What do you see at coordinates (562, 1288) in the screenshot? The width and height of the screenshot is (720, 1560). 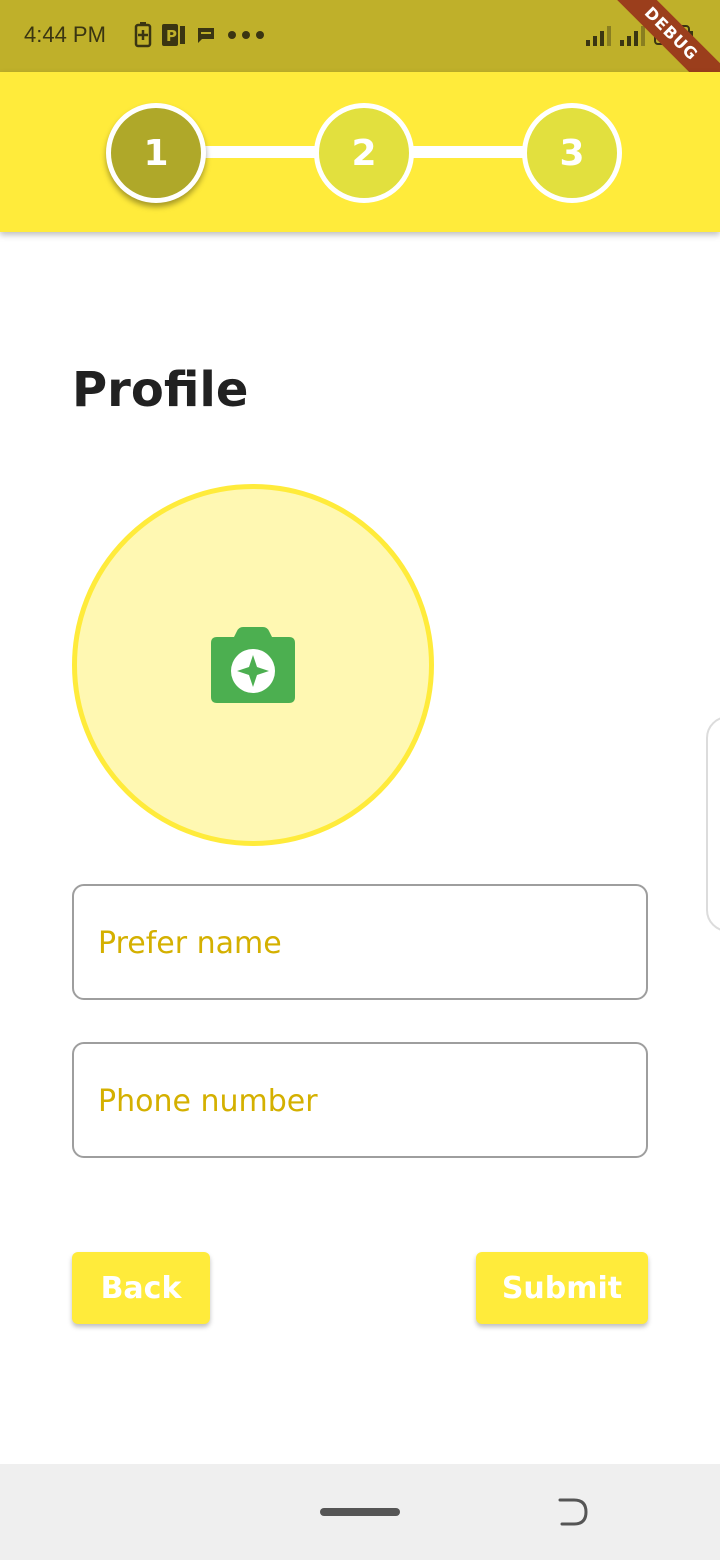 I see `submit-button: Submit` at bounding box center [562, 1288].